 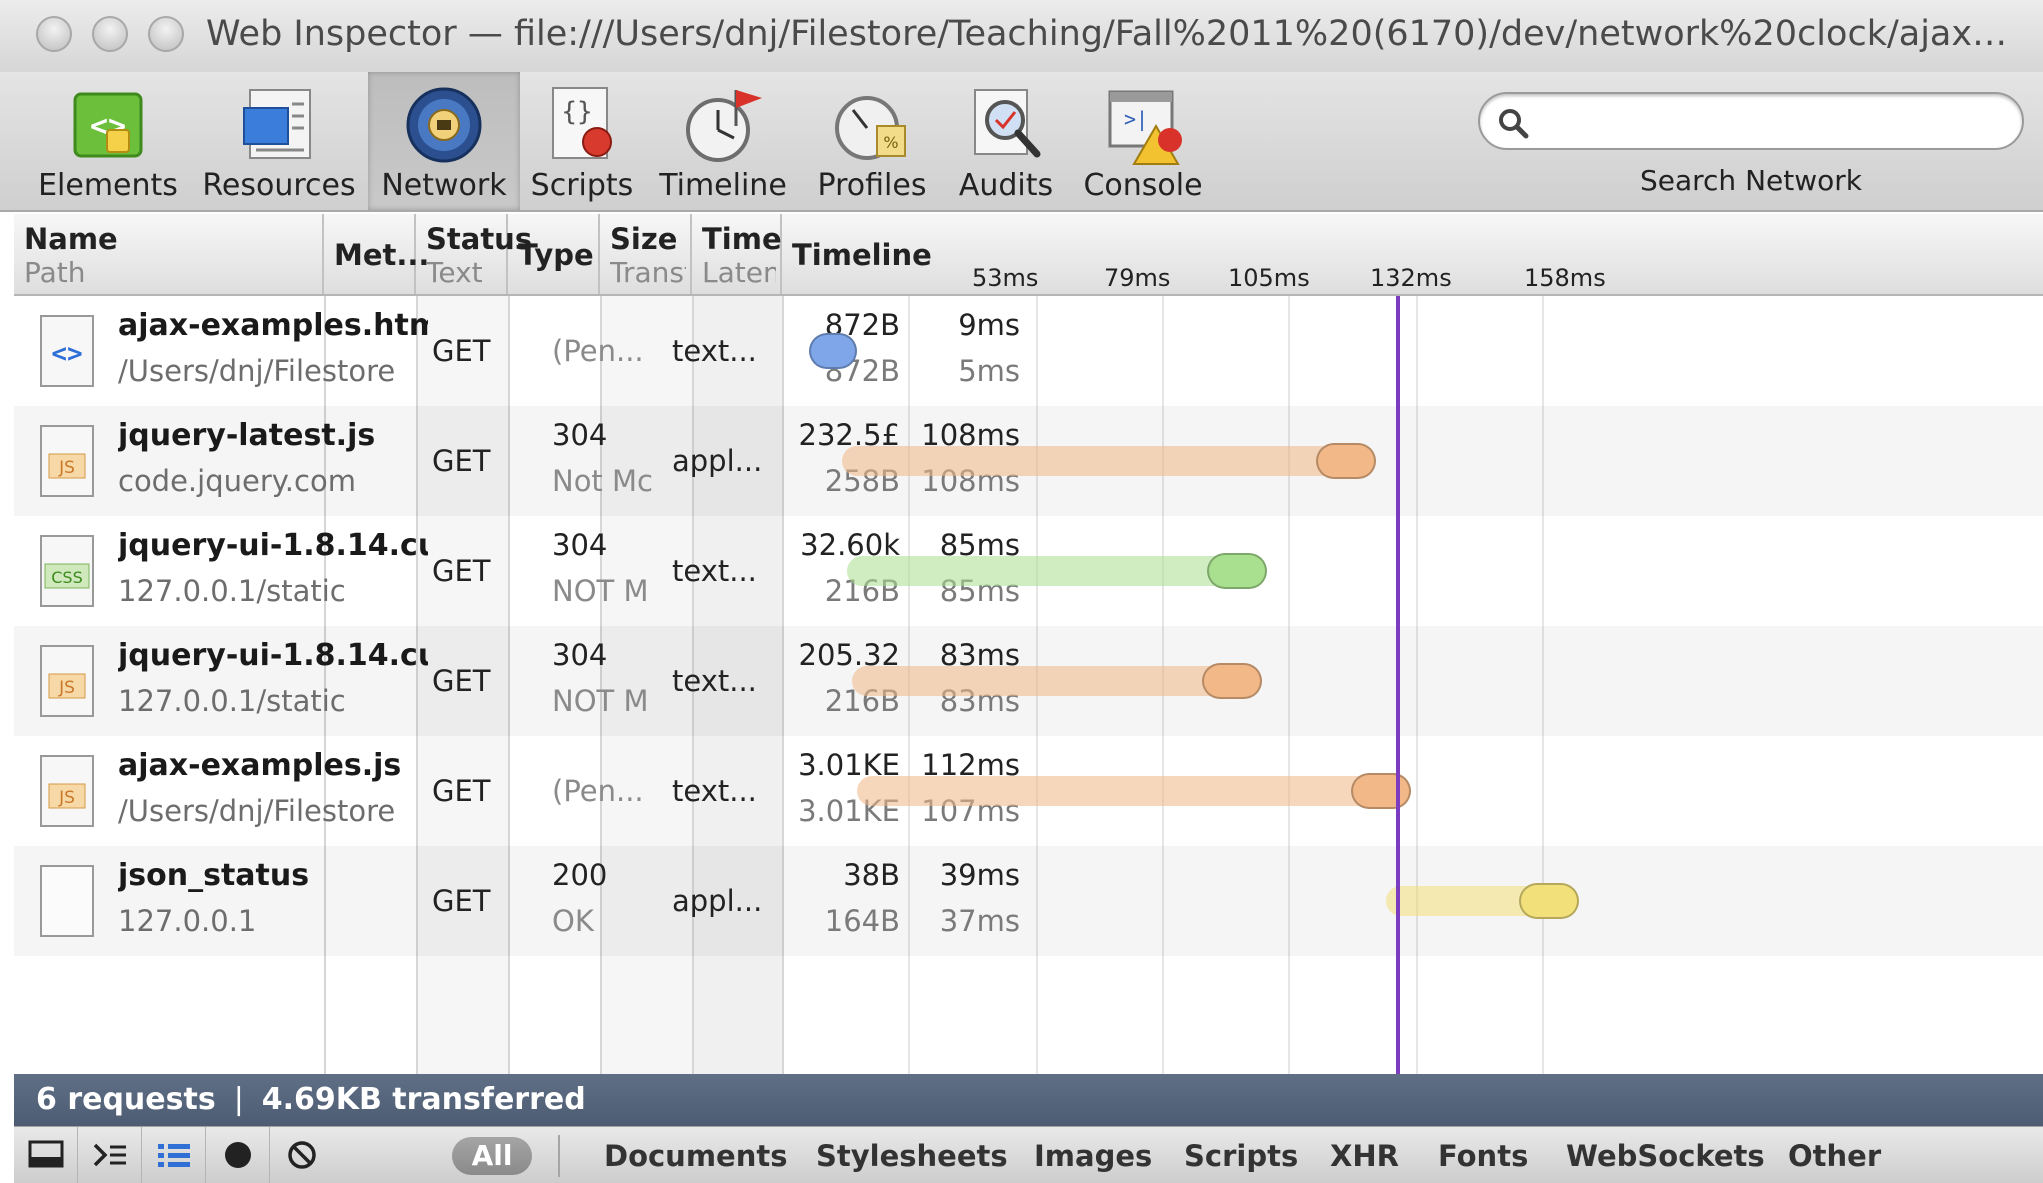 I want to click on resource-name: jquery-ui-1.8.14.cu, so click(x=273, y=655).